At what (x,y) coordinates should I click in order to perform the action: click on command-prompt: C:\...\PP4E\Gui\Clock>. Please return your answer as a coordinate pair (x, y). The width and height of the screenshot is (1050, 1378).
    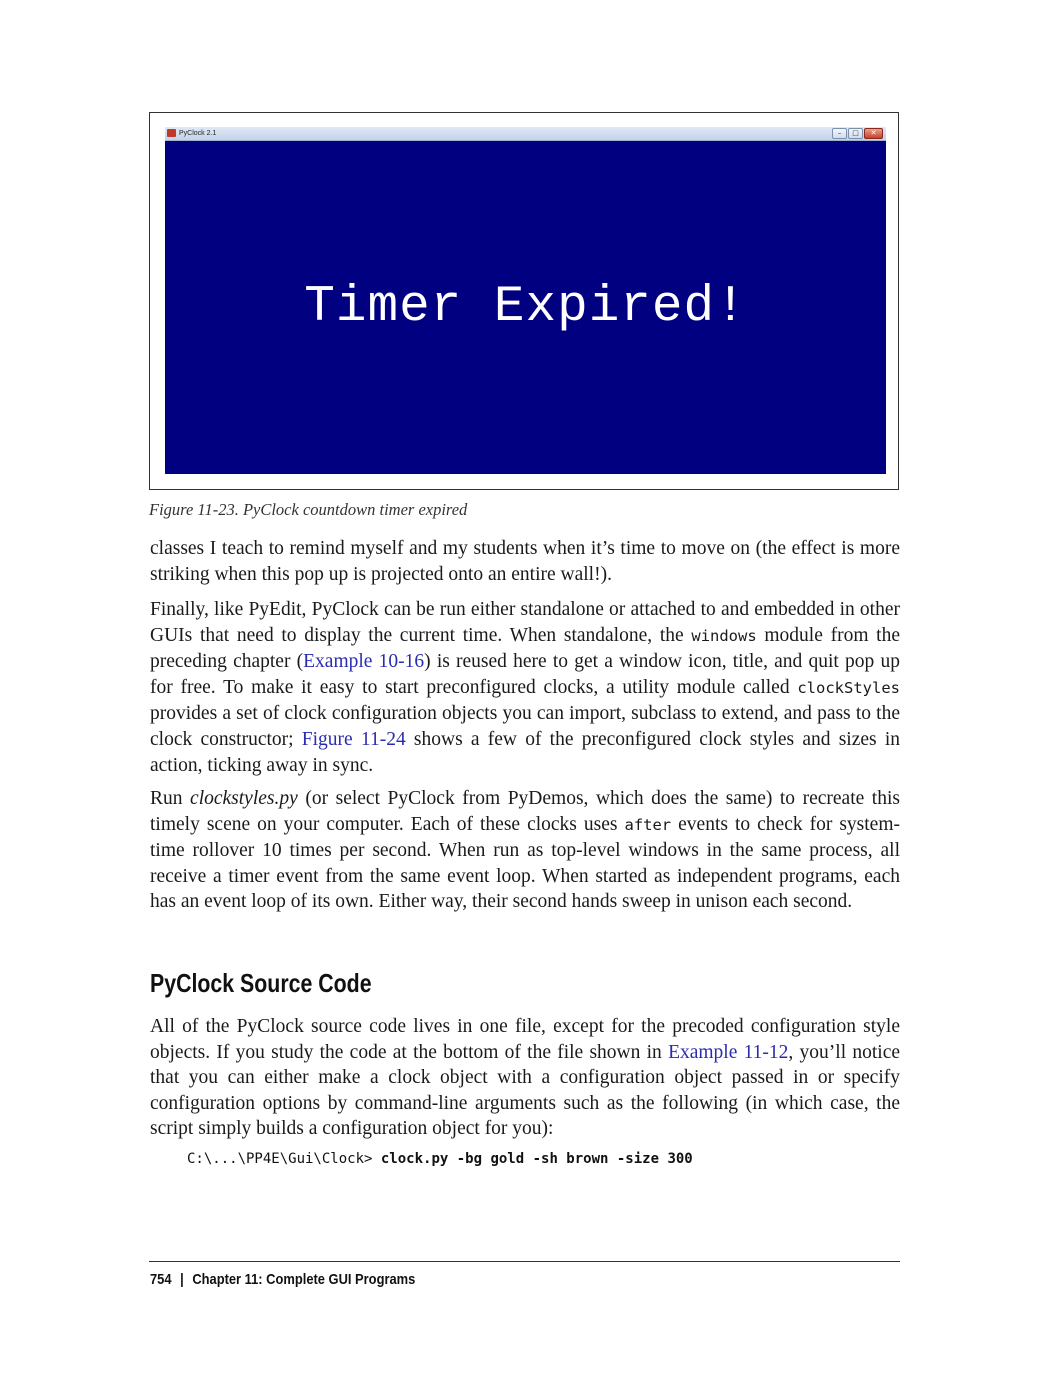
    Looking at the image, I should click on (284, 1159).